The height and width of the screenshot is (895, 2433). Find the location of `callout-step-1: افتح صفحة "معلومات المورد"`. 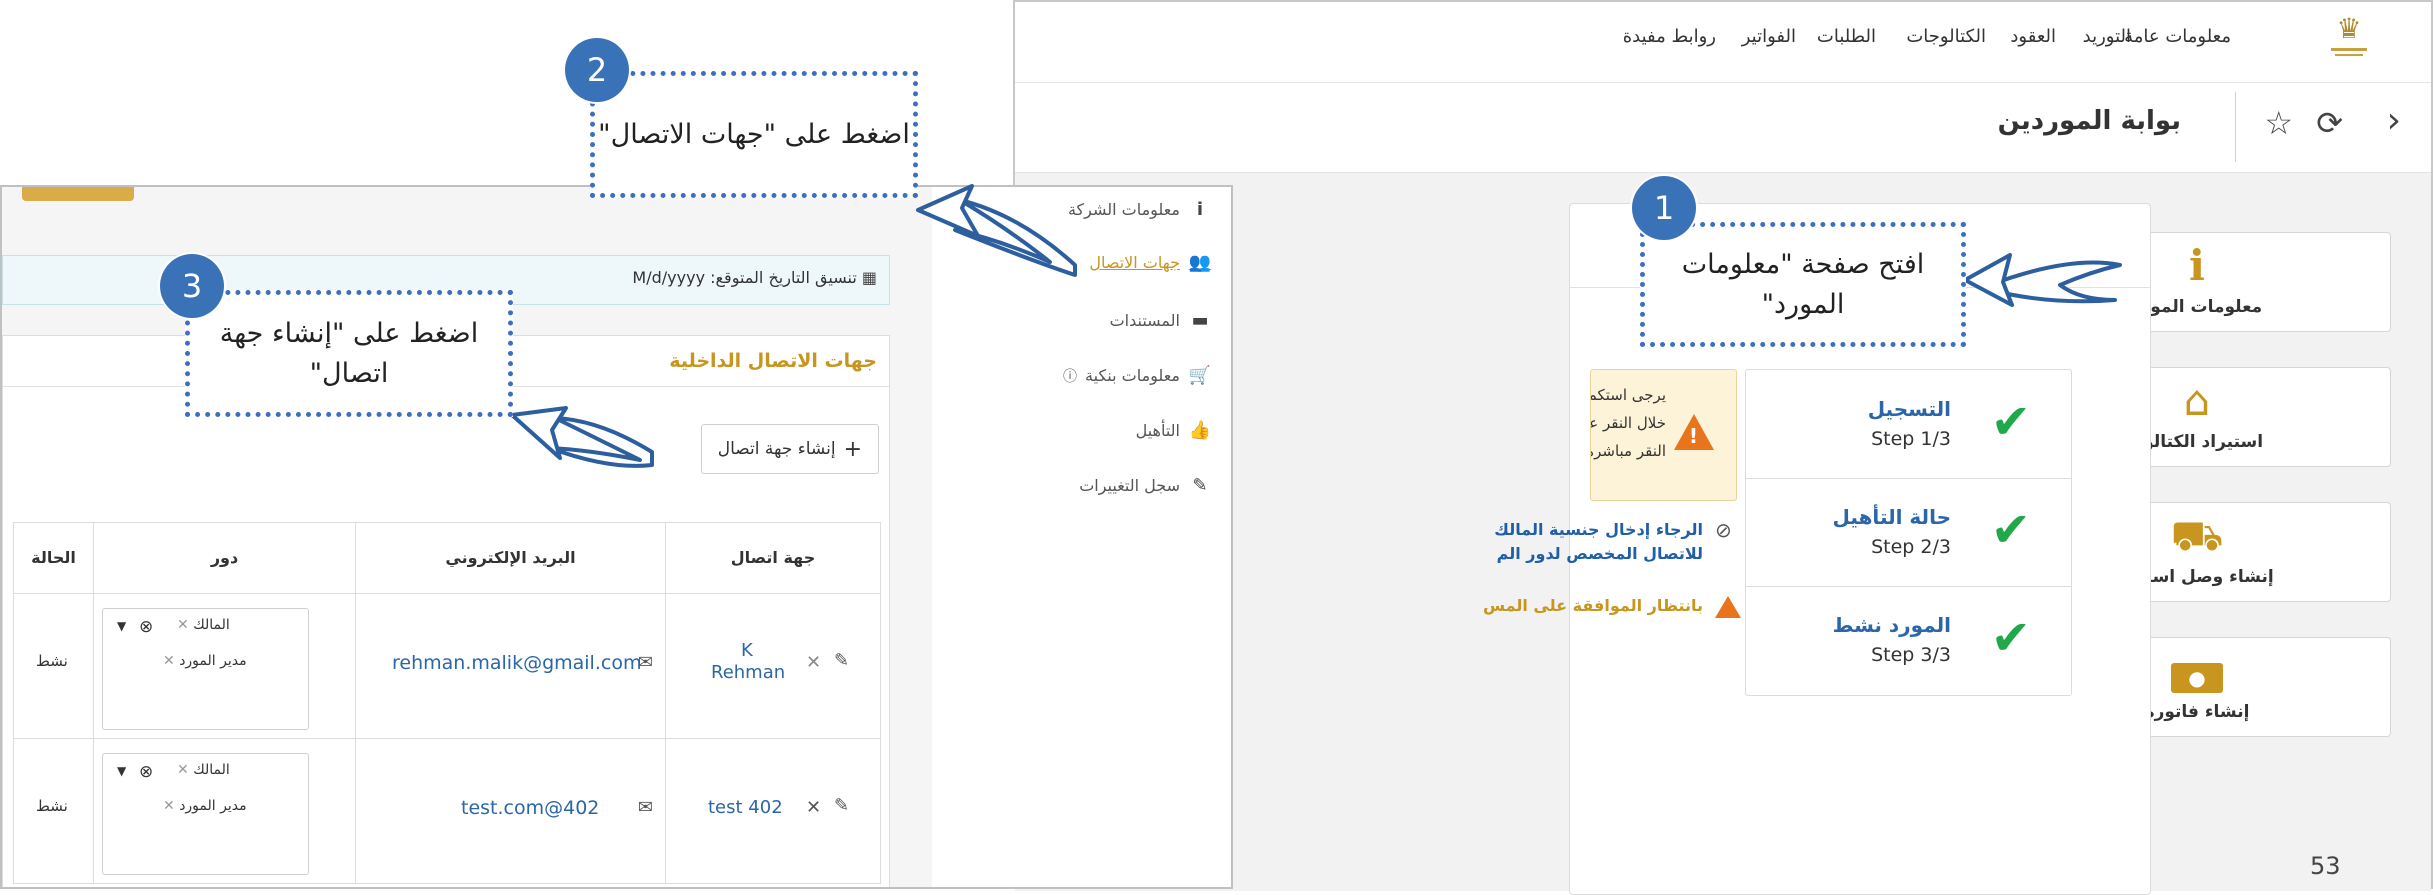

callout-step-1: افتح صفحة "معلومات المورد" is located at coordinates (1803, 284).